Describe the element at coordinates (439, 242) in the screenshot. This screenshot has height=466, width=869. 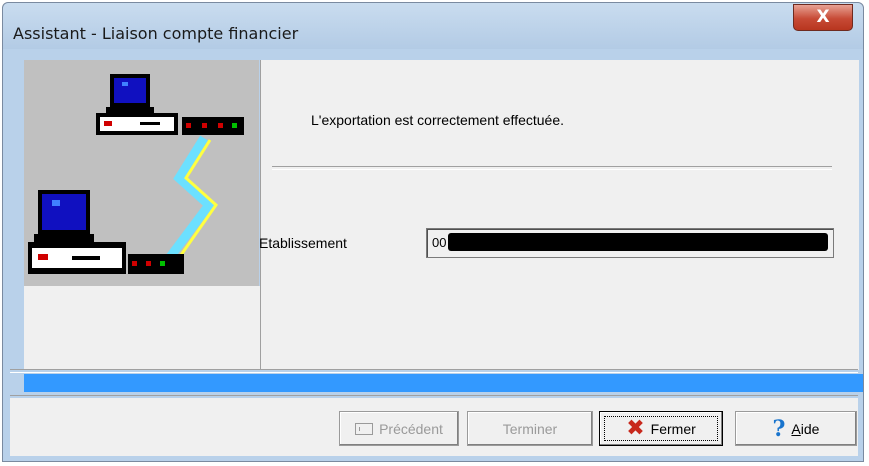
I see `etablissement-value: 00` at that location.